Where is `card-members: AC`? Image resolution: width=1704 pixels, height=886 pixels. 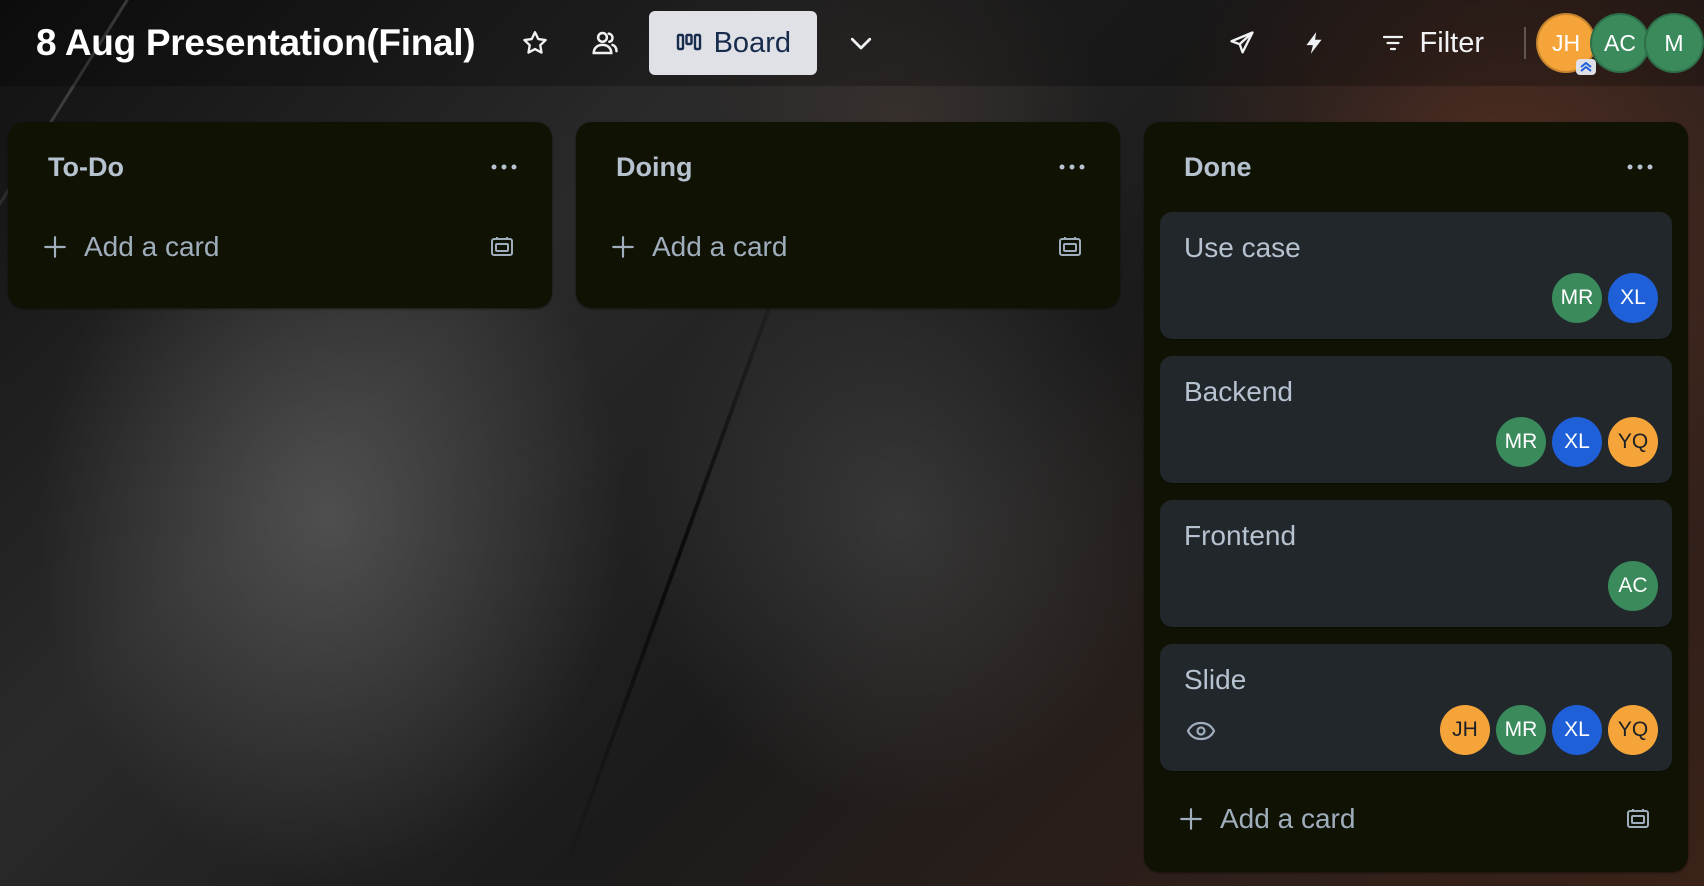
card-members: AC is located at coordinates (1633, 586).